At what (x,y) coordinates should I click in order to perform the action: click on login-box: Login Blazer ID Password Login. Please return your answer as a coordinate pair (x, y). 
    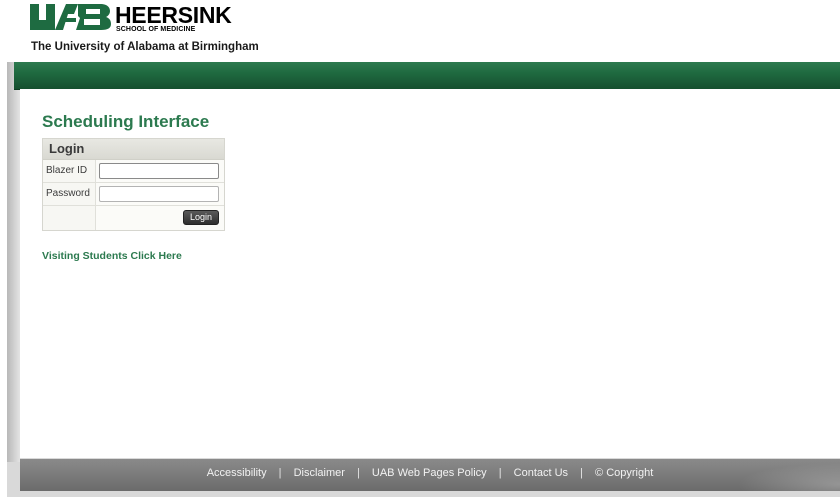
    Looking at the image, I should click on (133, 184).